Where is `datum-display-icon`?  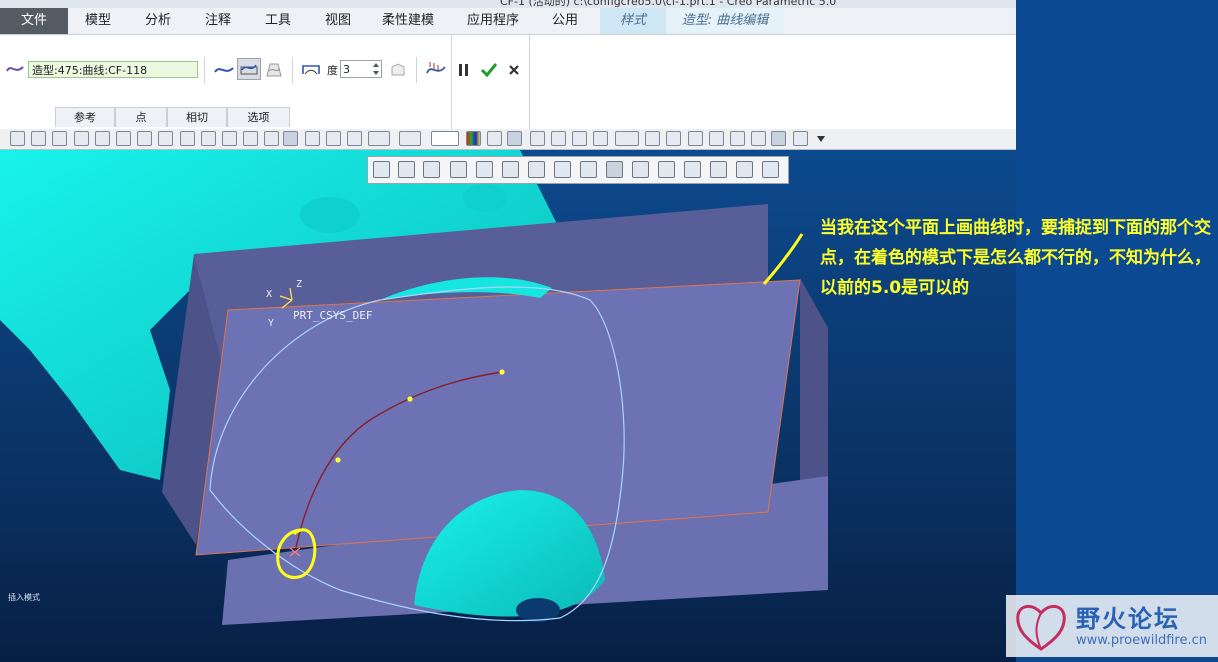 datum-display-icon is located at coordinates (588, 169).